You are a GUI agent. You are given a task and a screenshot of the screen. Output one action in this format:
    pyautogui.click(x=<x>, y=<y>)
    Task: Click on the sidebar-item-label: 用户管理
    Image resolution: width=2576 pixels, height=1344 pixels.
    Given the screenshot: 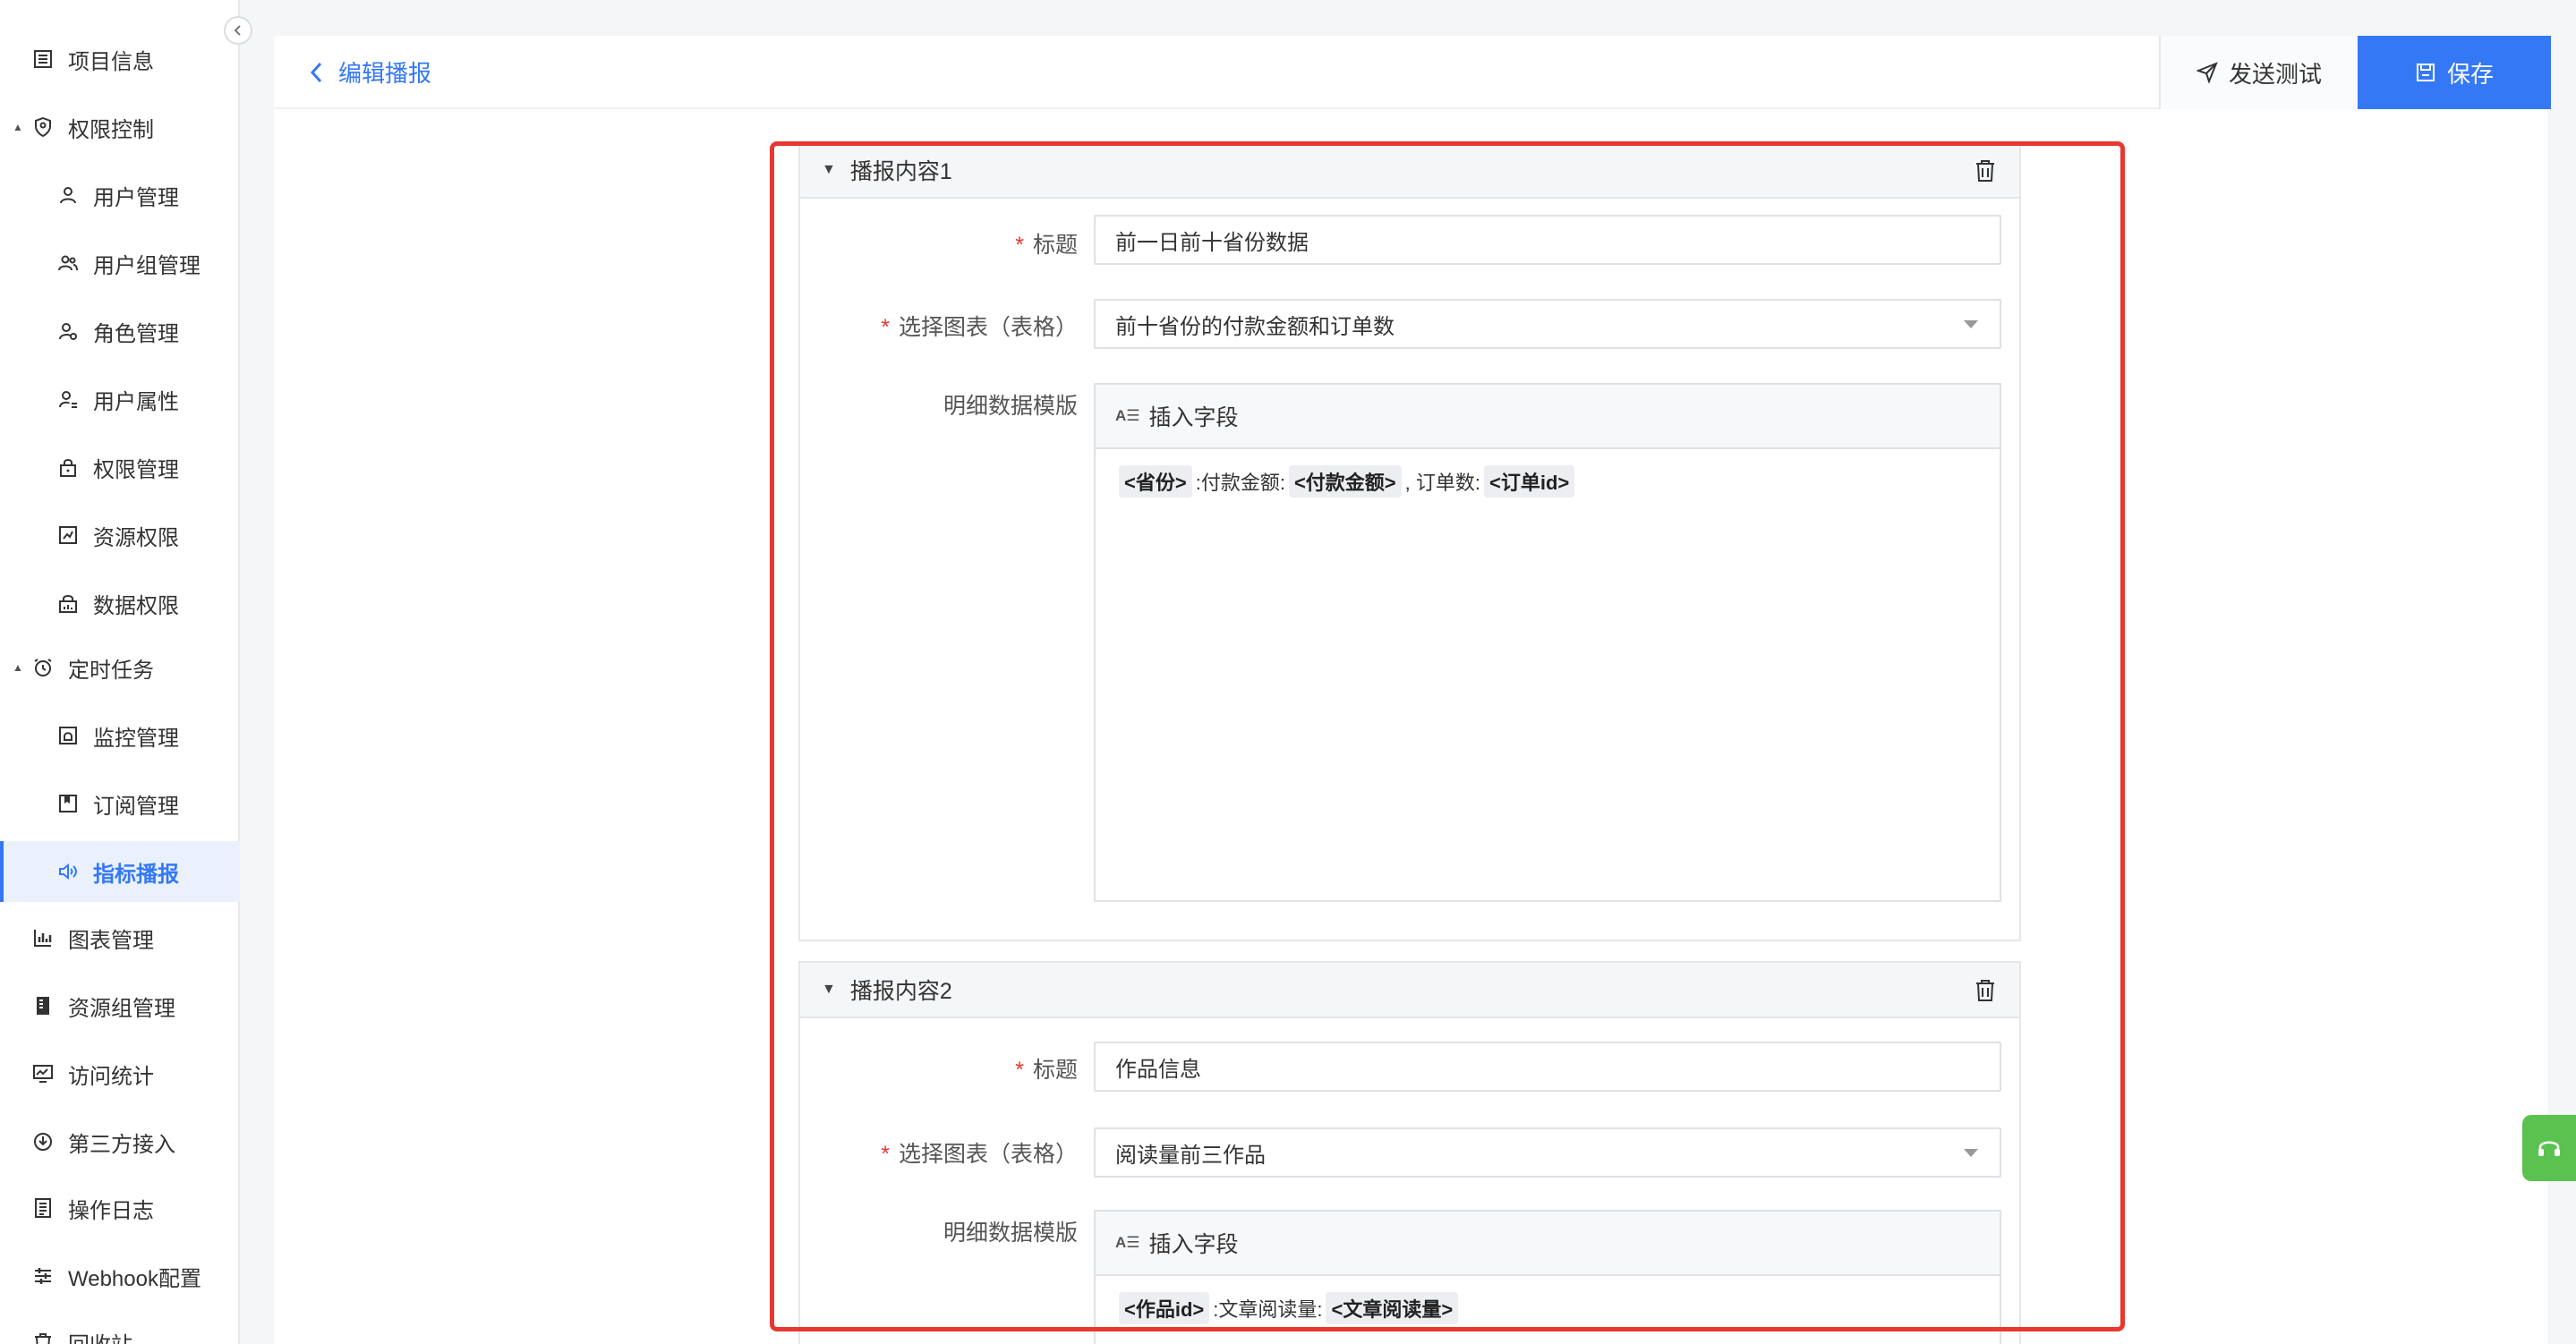 What is the action you would take?
    pyautogui.click(x=136, y=197)
    